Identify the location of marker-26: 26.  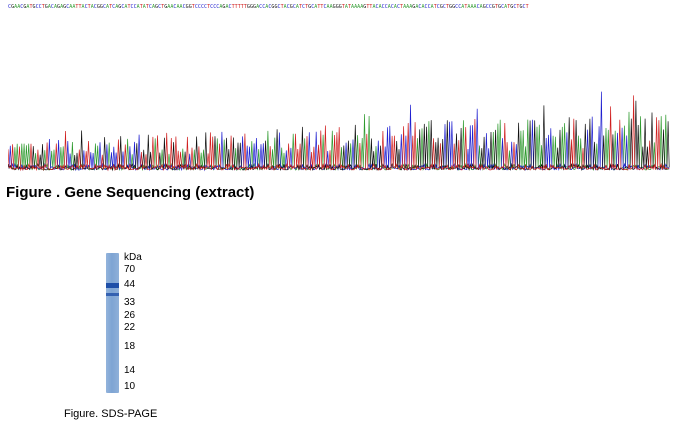
(130, 315).